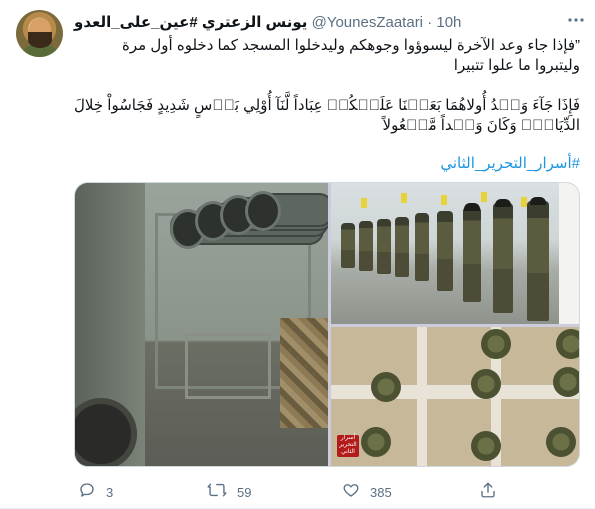 The width and height of the screenshot is (595, 509). I want to click on flag-banner-shape, so click(569, 253).